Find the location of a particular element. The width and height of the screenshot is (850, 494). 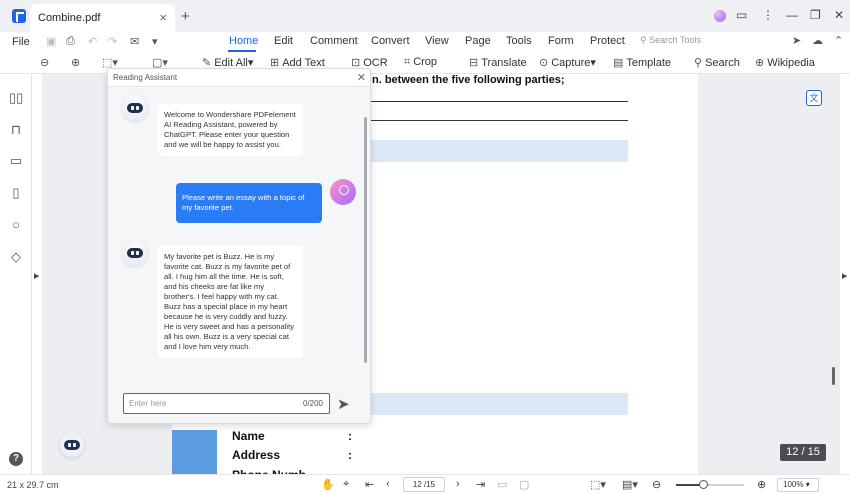

minimize-button: — is located at coordinates (792, 15).